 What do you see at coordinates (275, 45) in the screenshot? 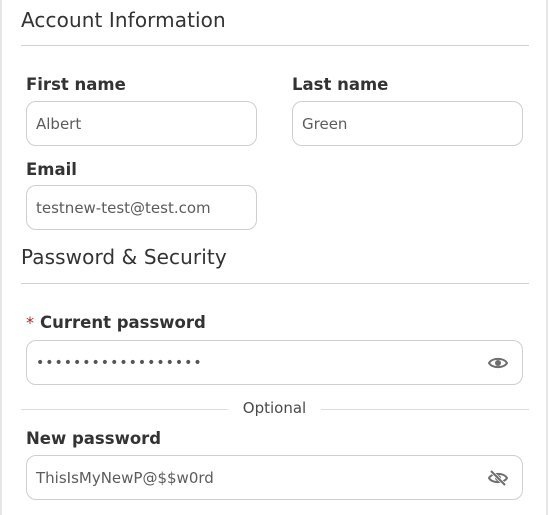
I see `account-section-divider` at bounding box center [275, 45].